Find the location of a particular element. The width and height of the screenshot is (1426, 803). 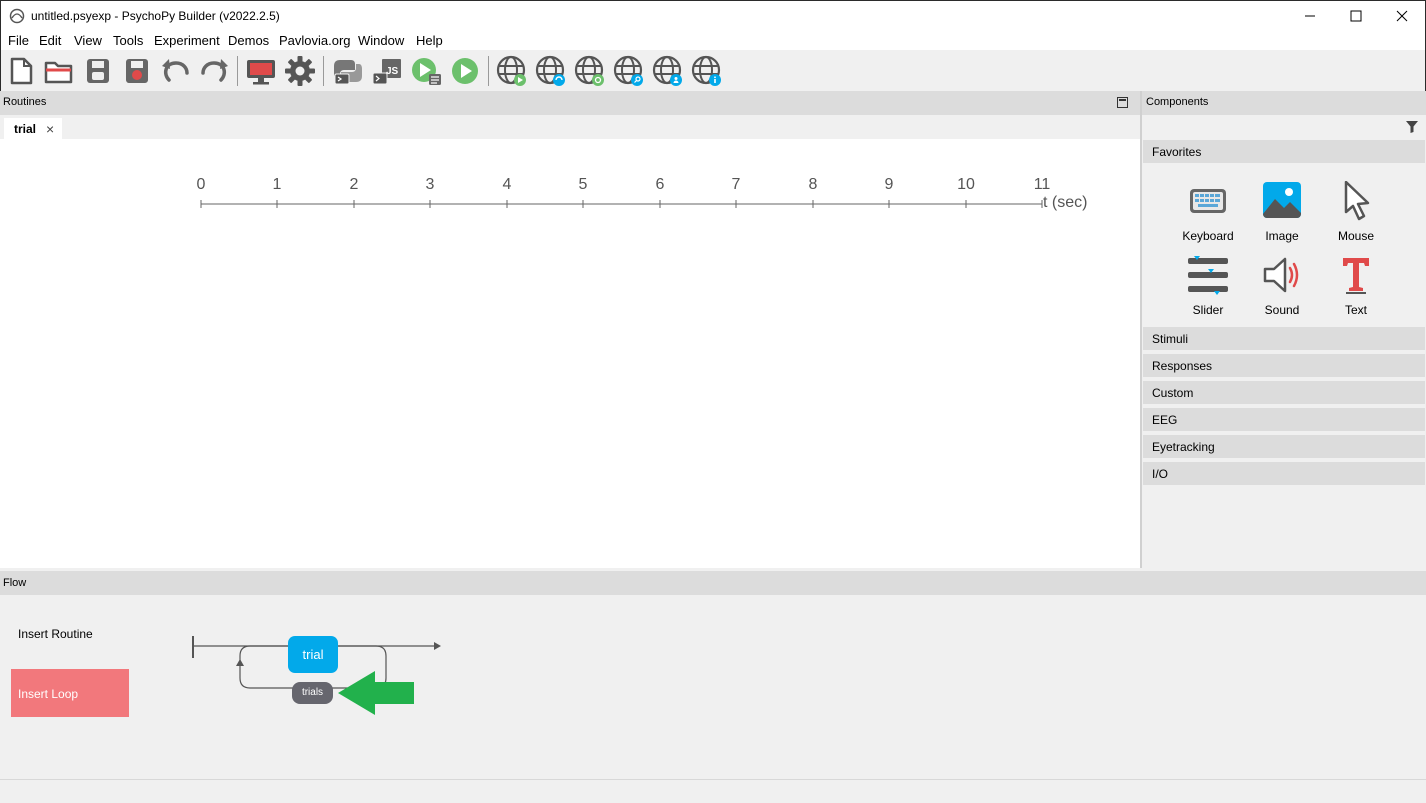

status-bar is located at coordinates (713, 791).